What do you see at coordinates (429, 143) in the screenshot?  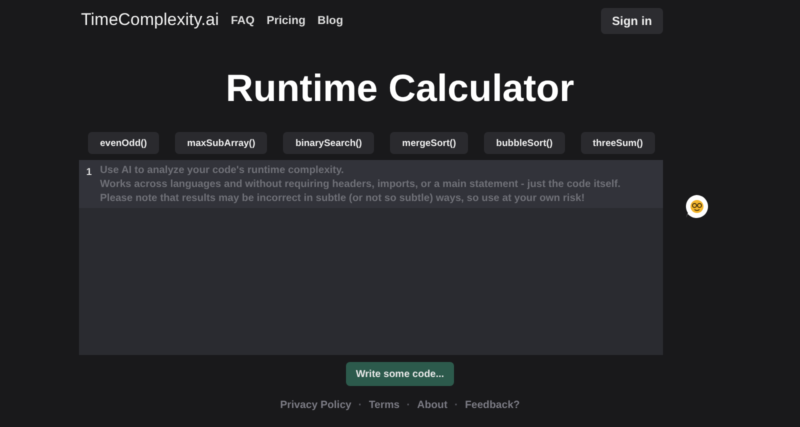 I see `example-button: mergeSort()` at bounding box center [429, 143].